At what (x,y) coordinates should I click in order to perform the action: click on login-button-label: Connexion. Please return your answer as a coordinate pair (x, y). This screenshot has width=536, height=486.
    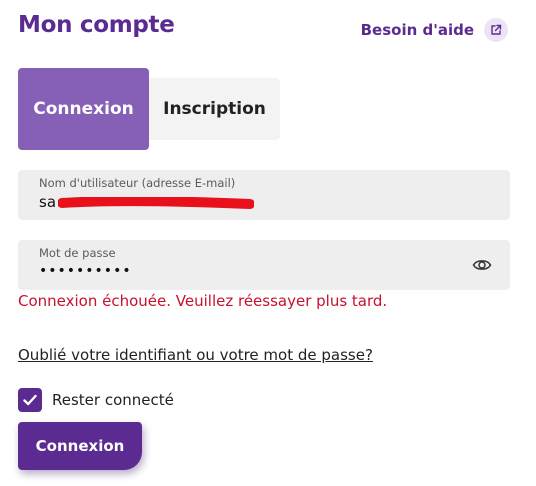
    Looking at the image, I should click on (80, 446).